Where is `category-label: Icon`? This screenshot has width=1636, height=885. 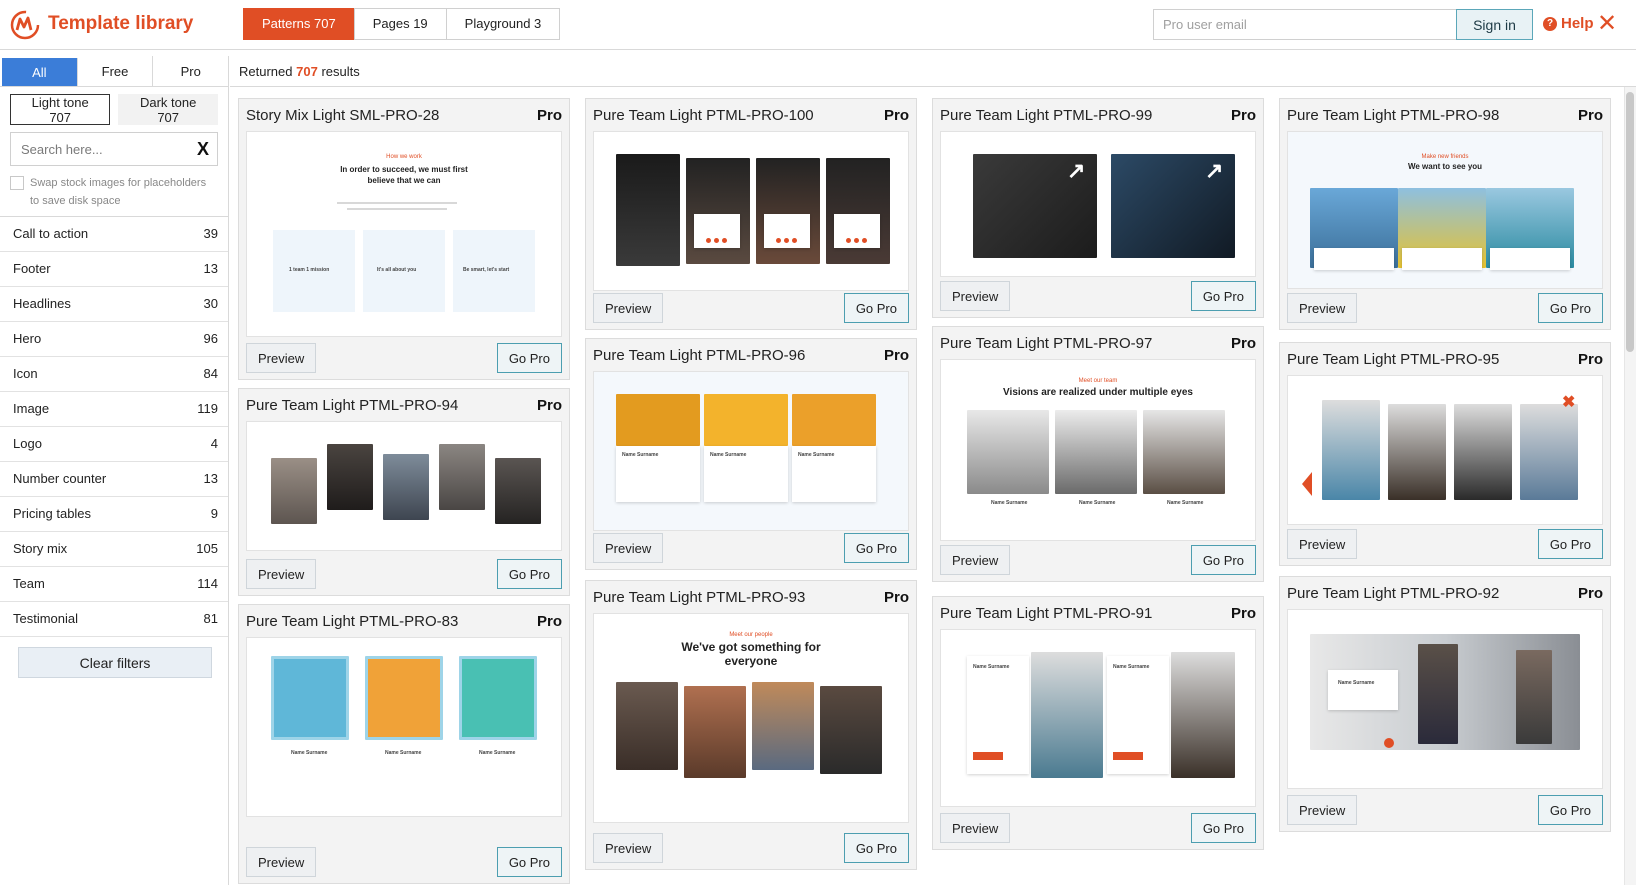
category-label: Icon is located at coordinates (25, 373).